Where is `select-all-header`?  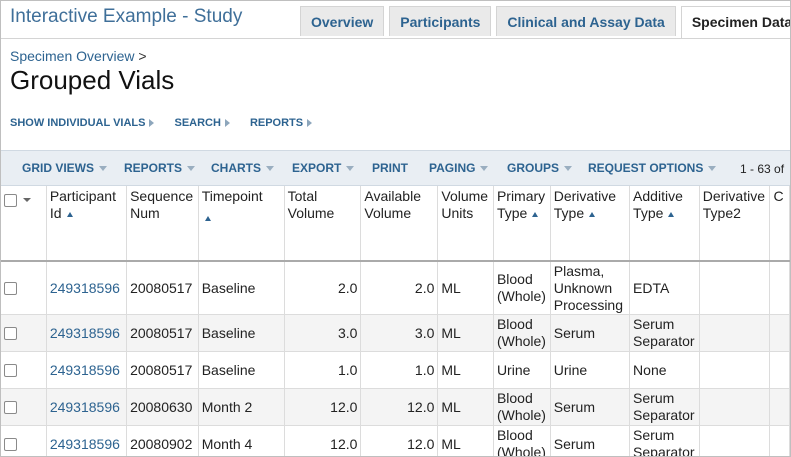
select-all-header is located at coordinates (24, 224).